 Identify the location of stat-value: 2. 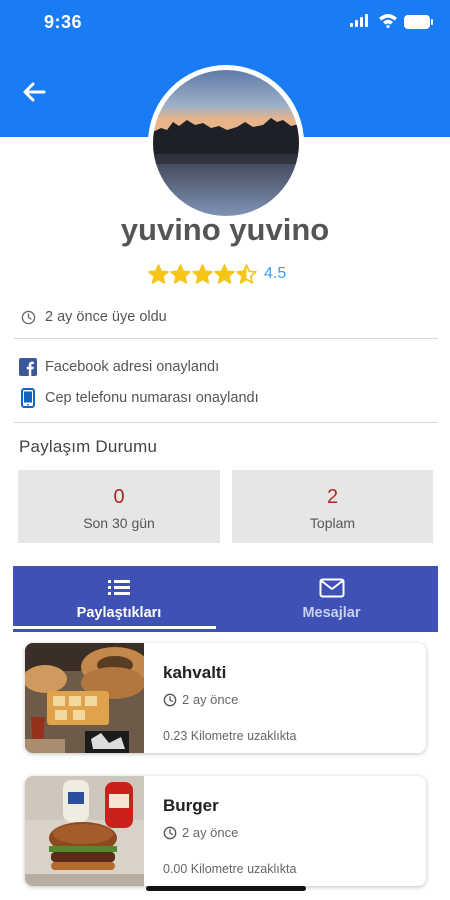
(332, 497).